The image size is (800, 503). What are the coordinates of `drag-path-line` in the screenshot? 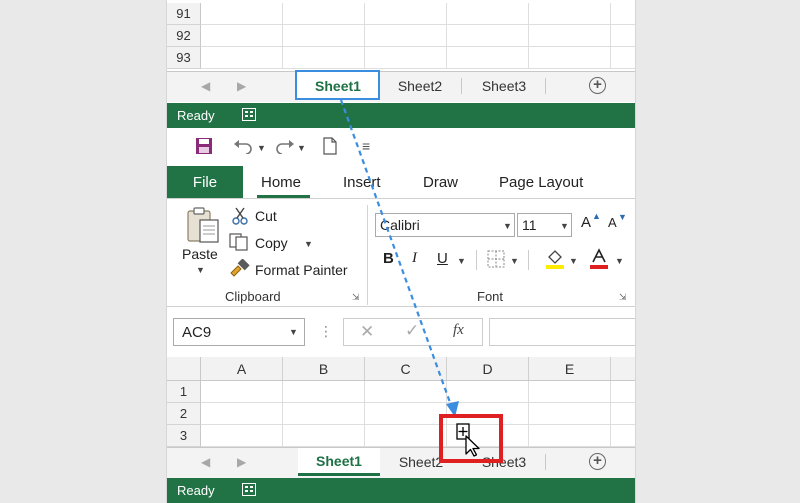 It's located at (396, 254).